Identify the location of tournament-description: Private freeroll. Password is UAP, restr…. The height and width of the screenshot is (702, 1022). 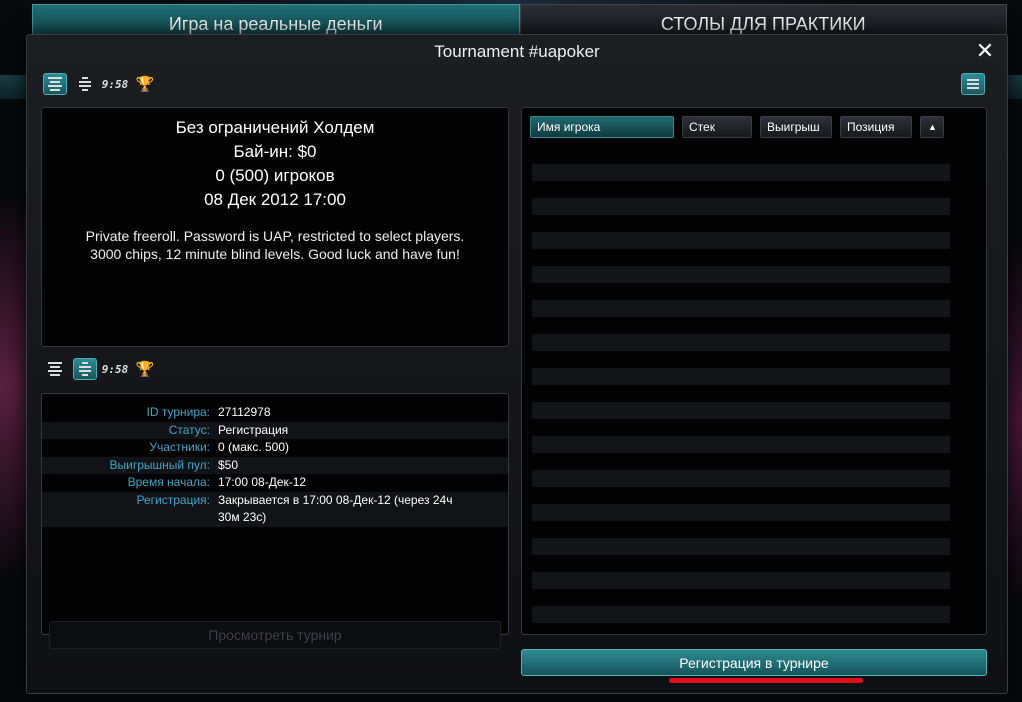
(275, 245).